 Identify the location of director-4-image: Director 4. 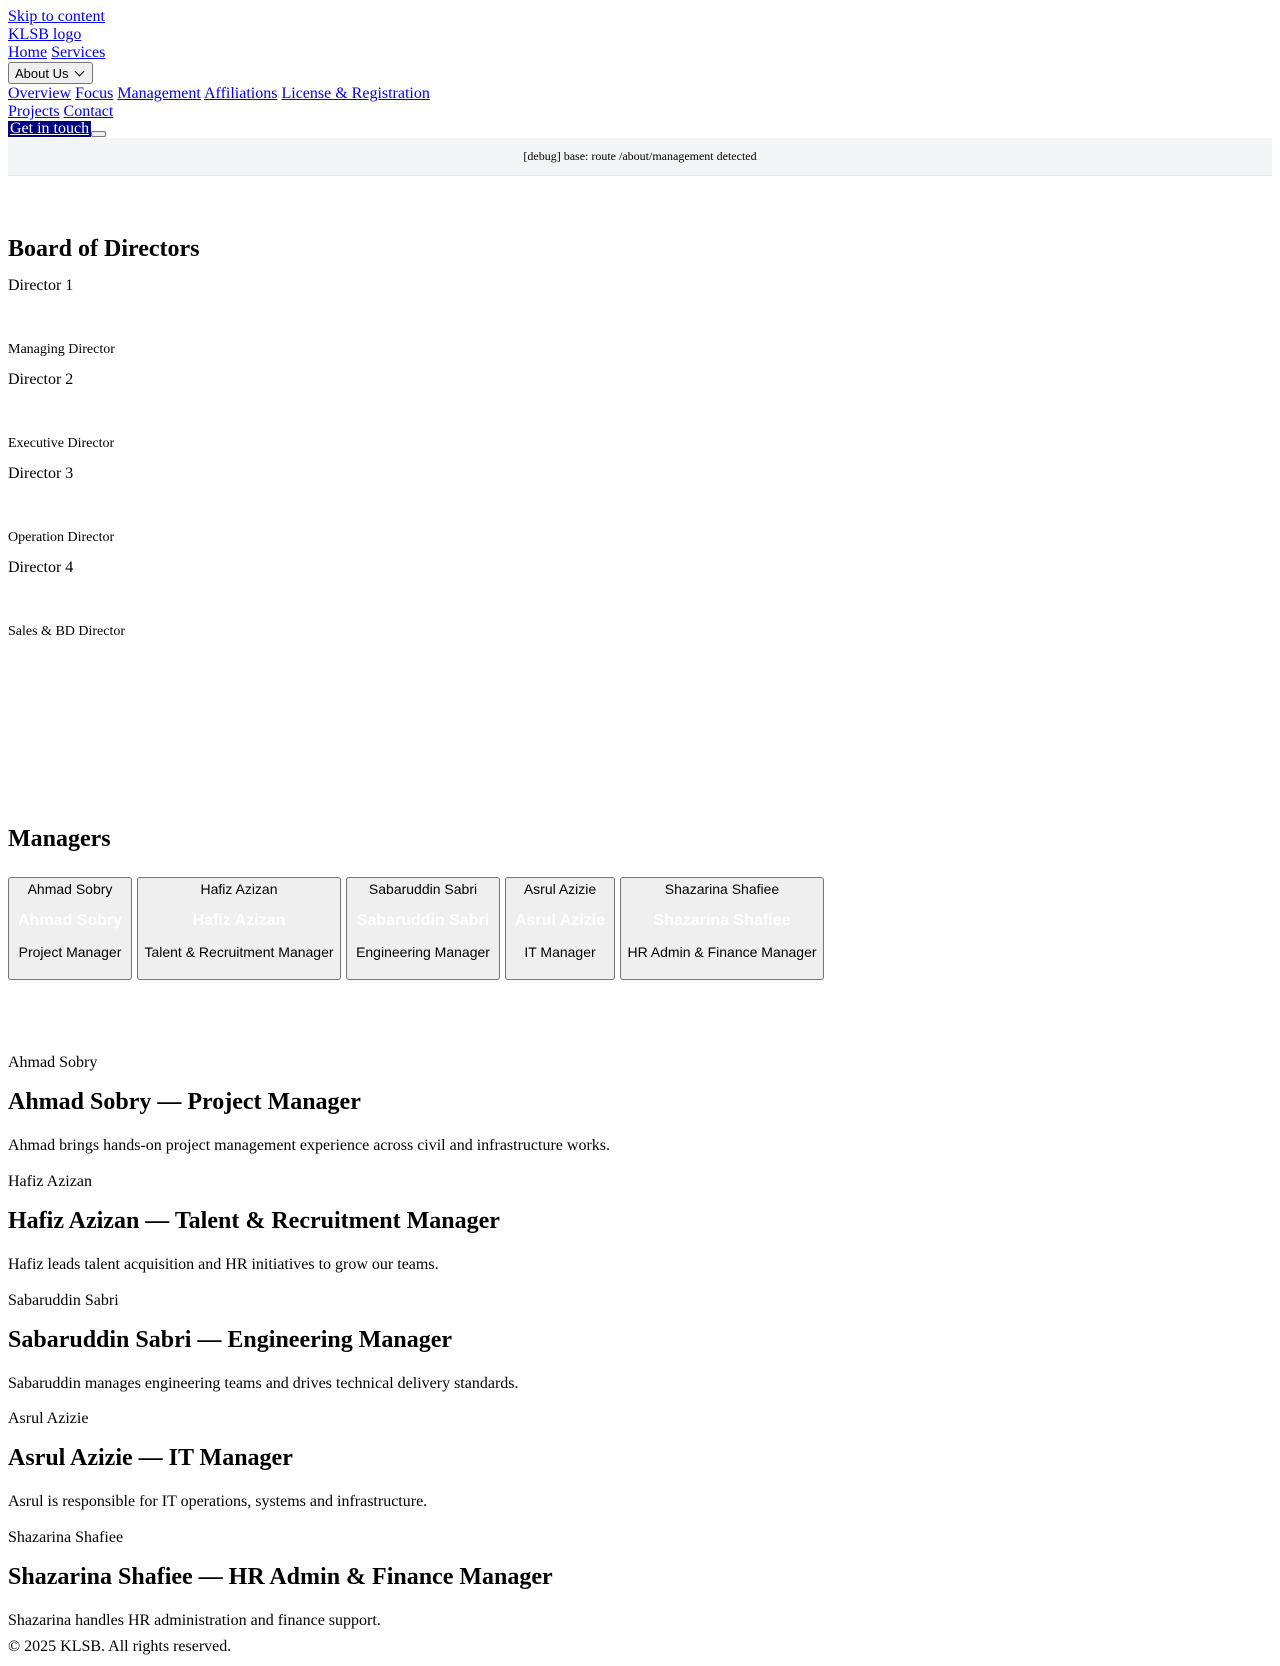
(41, 567).